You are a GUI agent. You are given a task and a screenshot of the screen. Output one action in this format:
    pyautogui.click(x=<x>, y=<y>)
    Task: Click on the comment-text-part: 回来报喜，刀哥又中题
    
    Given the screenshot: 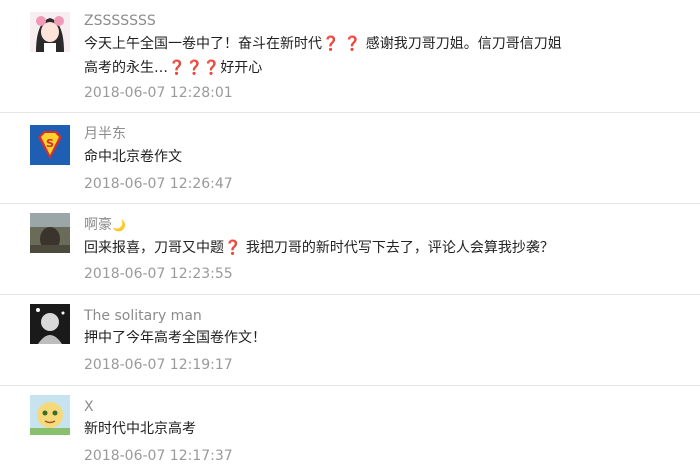 What is the action you would take?
    pyautogui.click(x=154, y=248)
    